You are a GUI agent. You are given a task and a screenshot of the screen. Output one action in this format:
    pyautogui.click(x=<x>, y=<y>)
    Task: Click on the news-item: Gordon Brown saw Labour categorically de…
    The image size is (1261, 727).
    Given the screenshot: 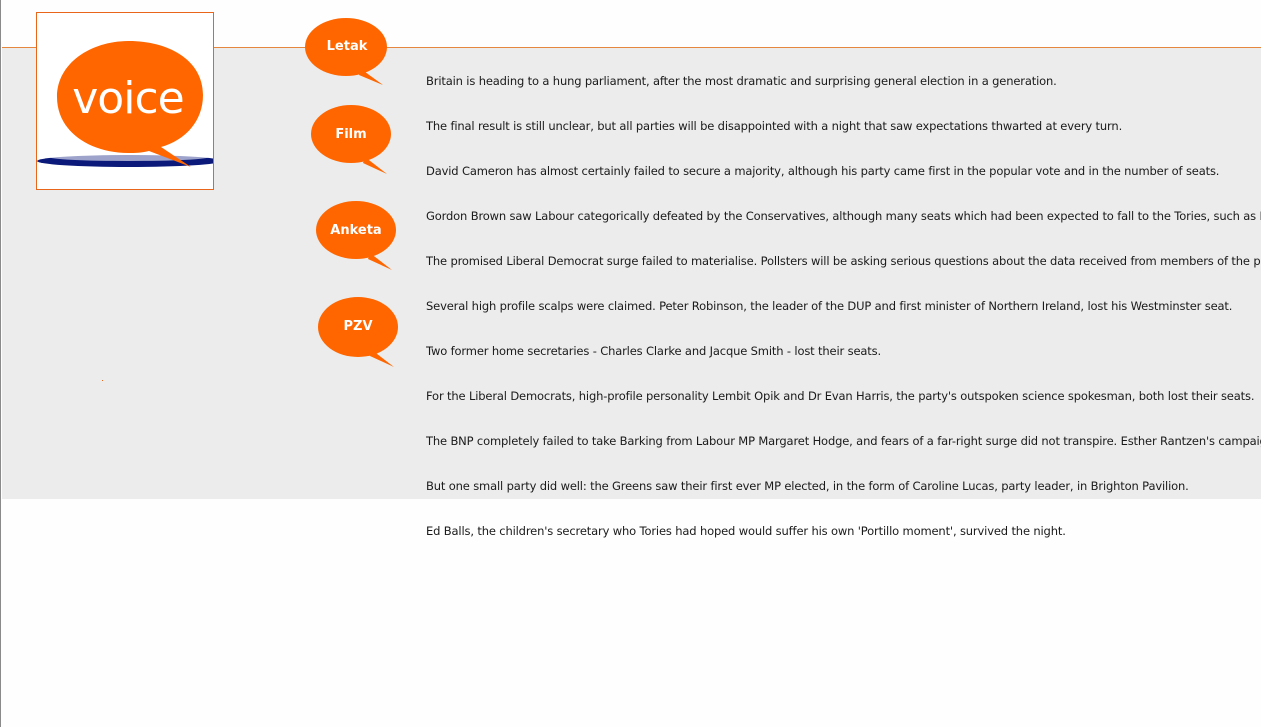 What is the action you would take?
    pyautogui.click(x=843, y=216)
    